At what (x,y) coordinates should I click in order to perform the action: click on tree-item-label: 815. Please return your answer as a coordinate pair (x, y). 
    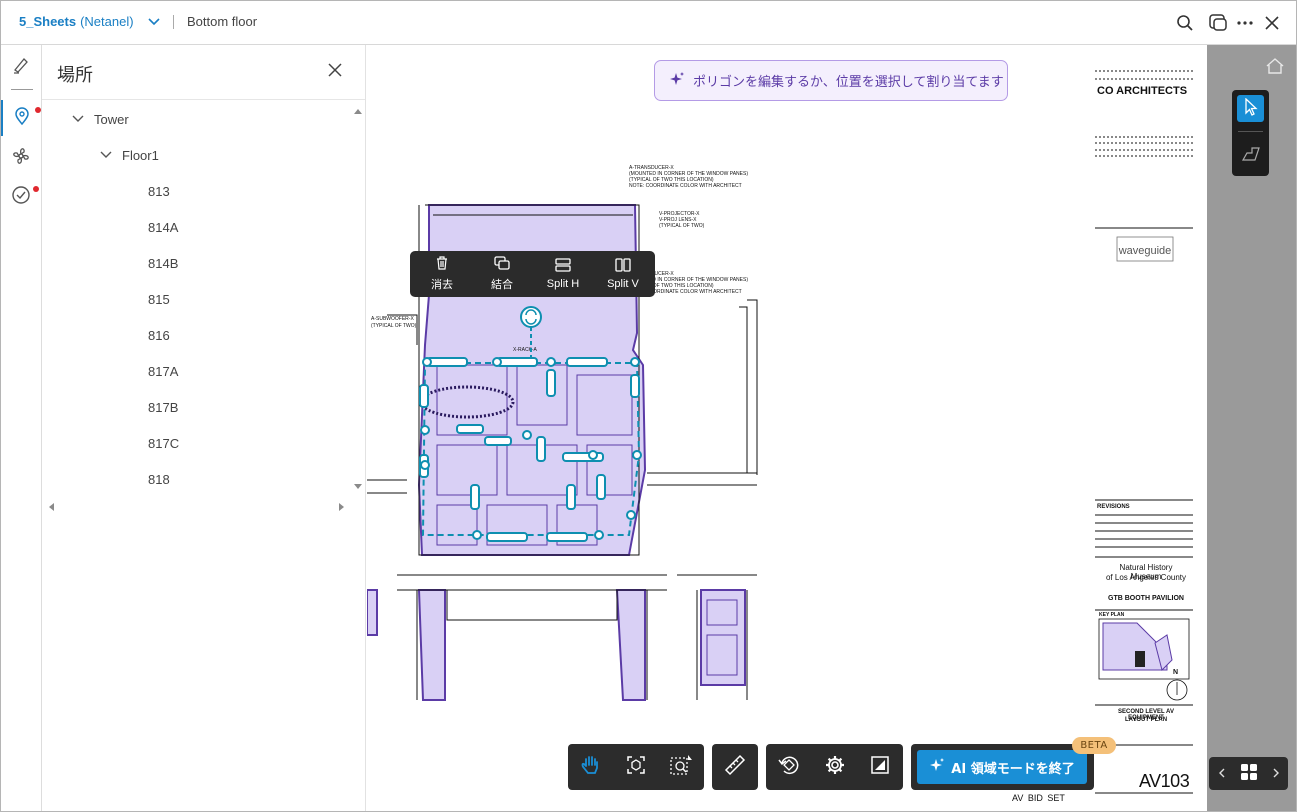
    Looking at the image, I should click on (159, 299).